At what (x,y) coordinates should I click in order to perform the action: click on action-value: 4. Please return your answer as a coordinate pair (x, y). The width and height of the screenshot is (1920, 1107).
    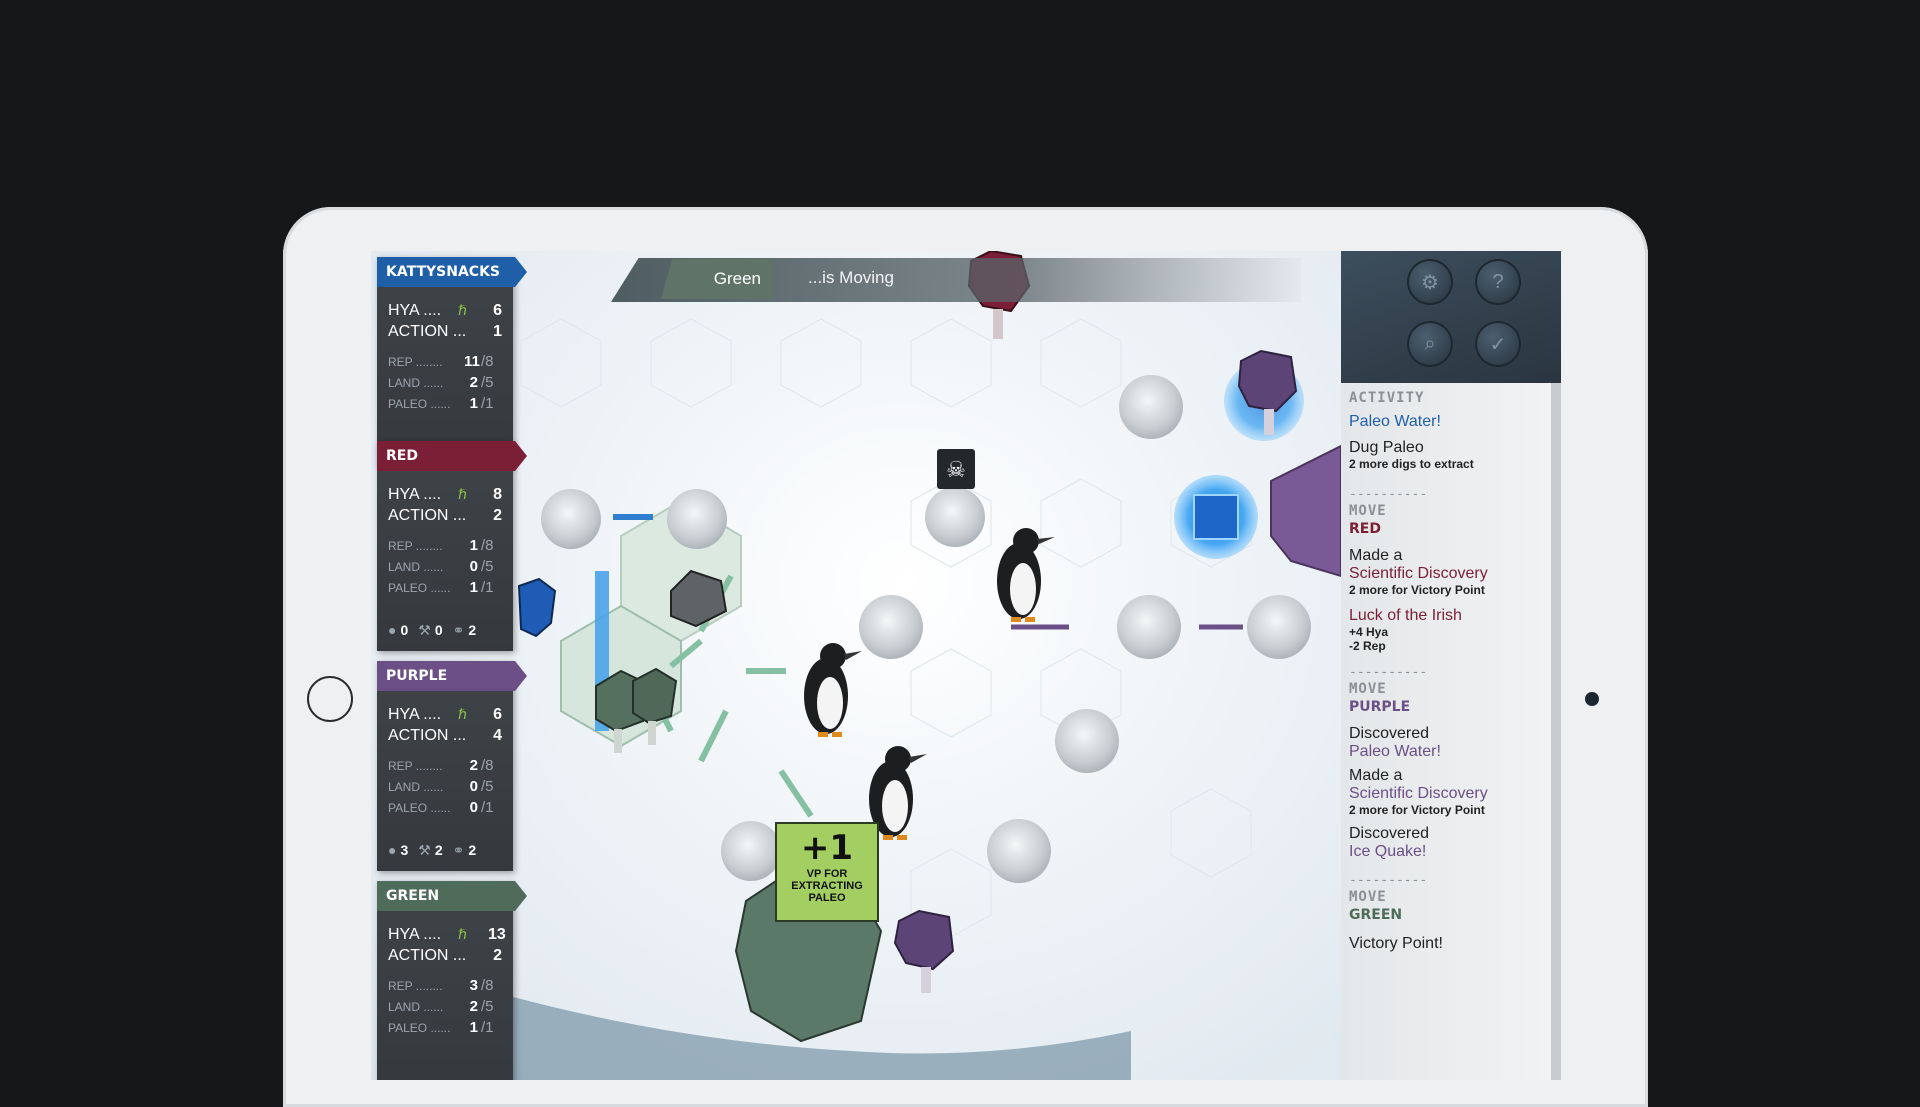
    Looking at the image, I should click on (497, 735).